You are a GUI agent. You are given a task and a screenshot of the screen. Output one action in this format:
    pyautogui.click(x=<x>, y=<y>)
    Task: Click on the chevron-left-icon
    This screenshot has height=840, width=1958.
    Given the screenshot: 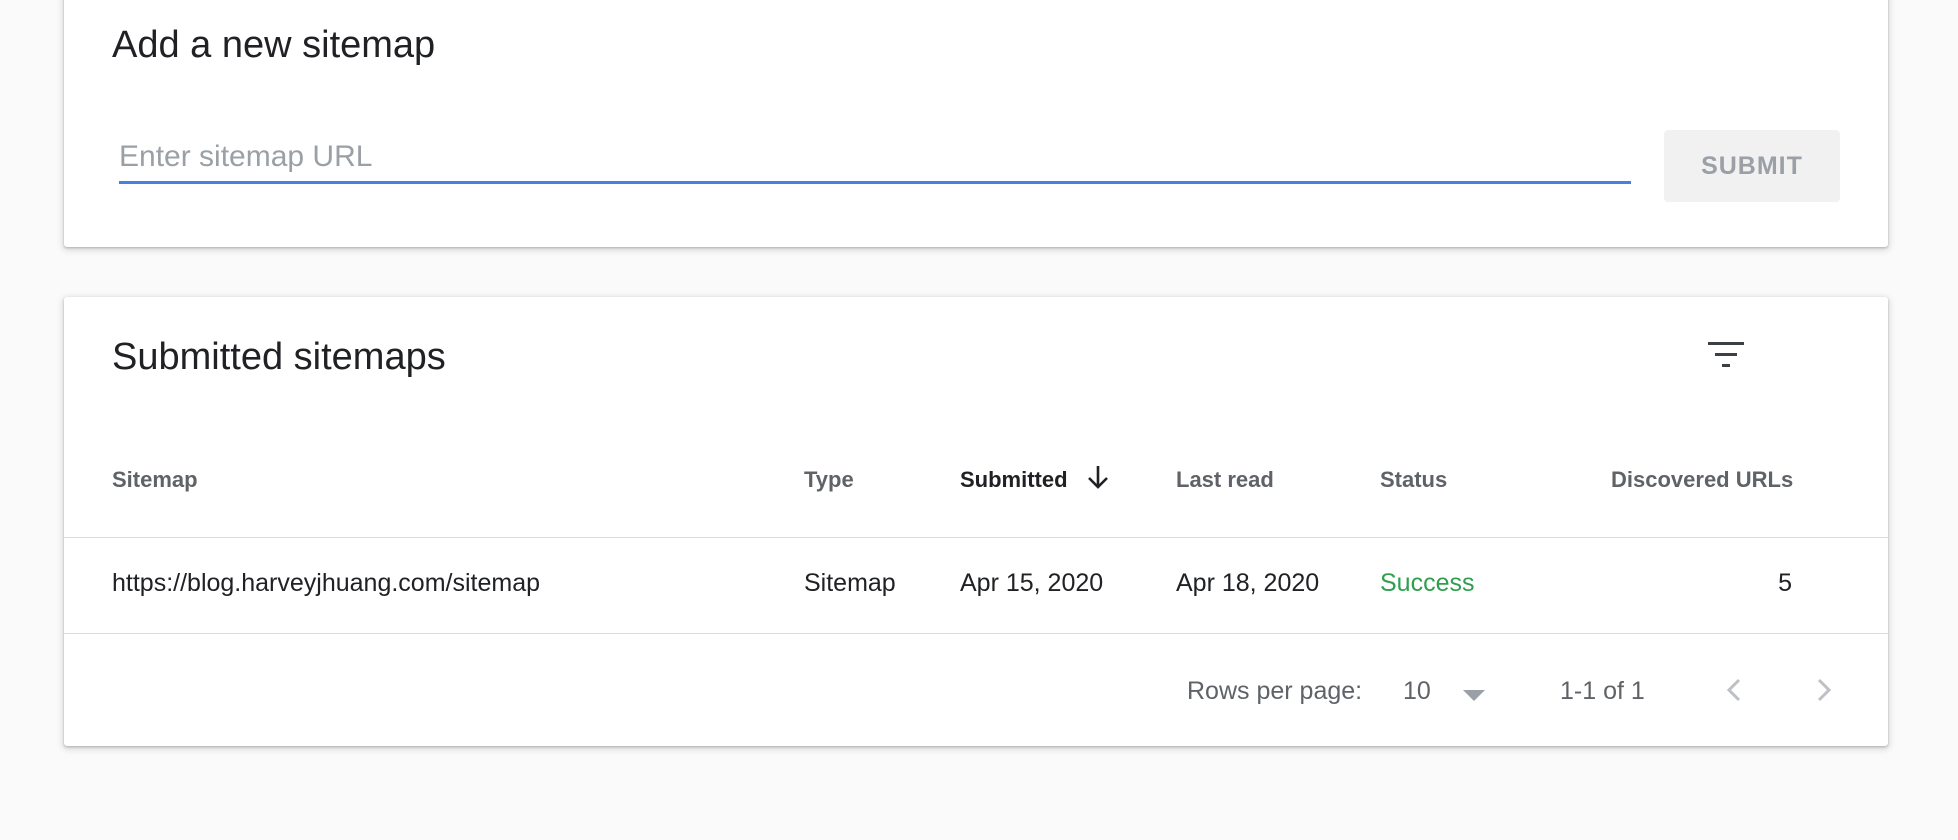 What is the action you would take?
    pyautogui.click(x=1733, y=690)
    